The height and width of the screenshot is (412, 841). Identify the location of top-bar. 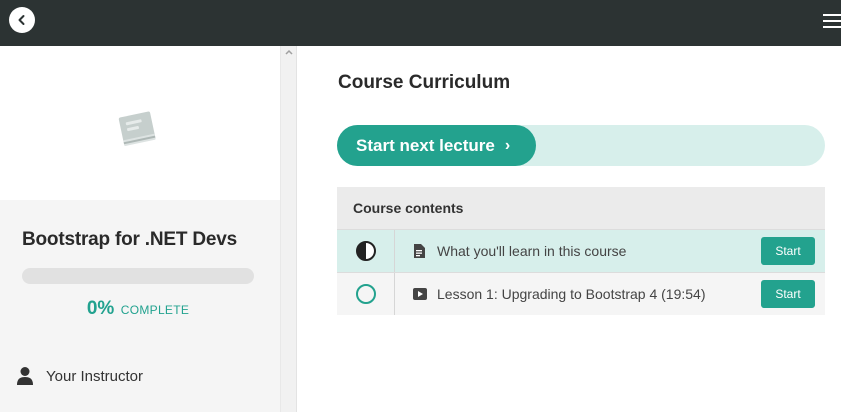
(420, 23).